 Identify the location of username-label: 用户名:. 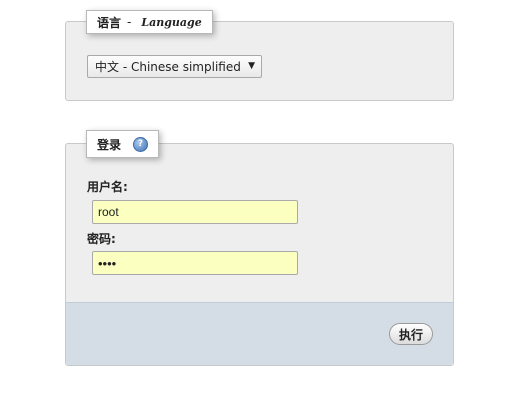
(107, 187).